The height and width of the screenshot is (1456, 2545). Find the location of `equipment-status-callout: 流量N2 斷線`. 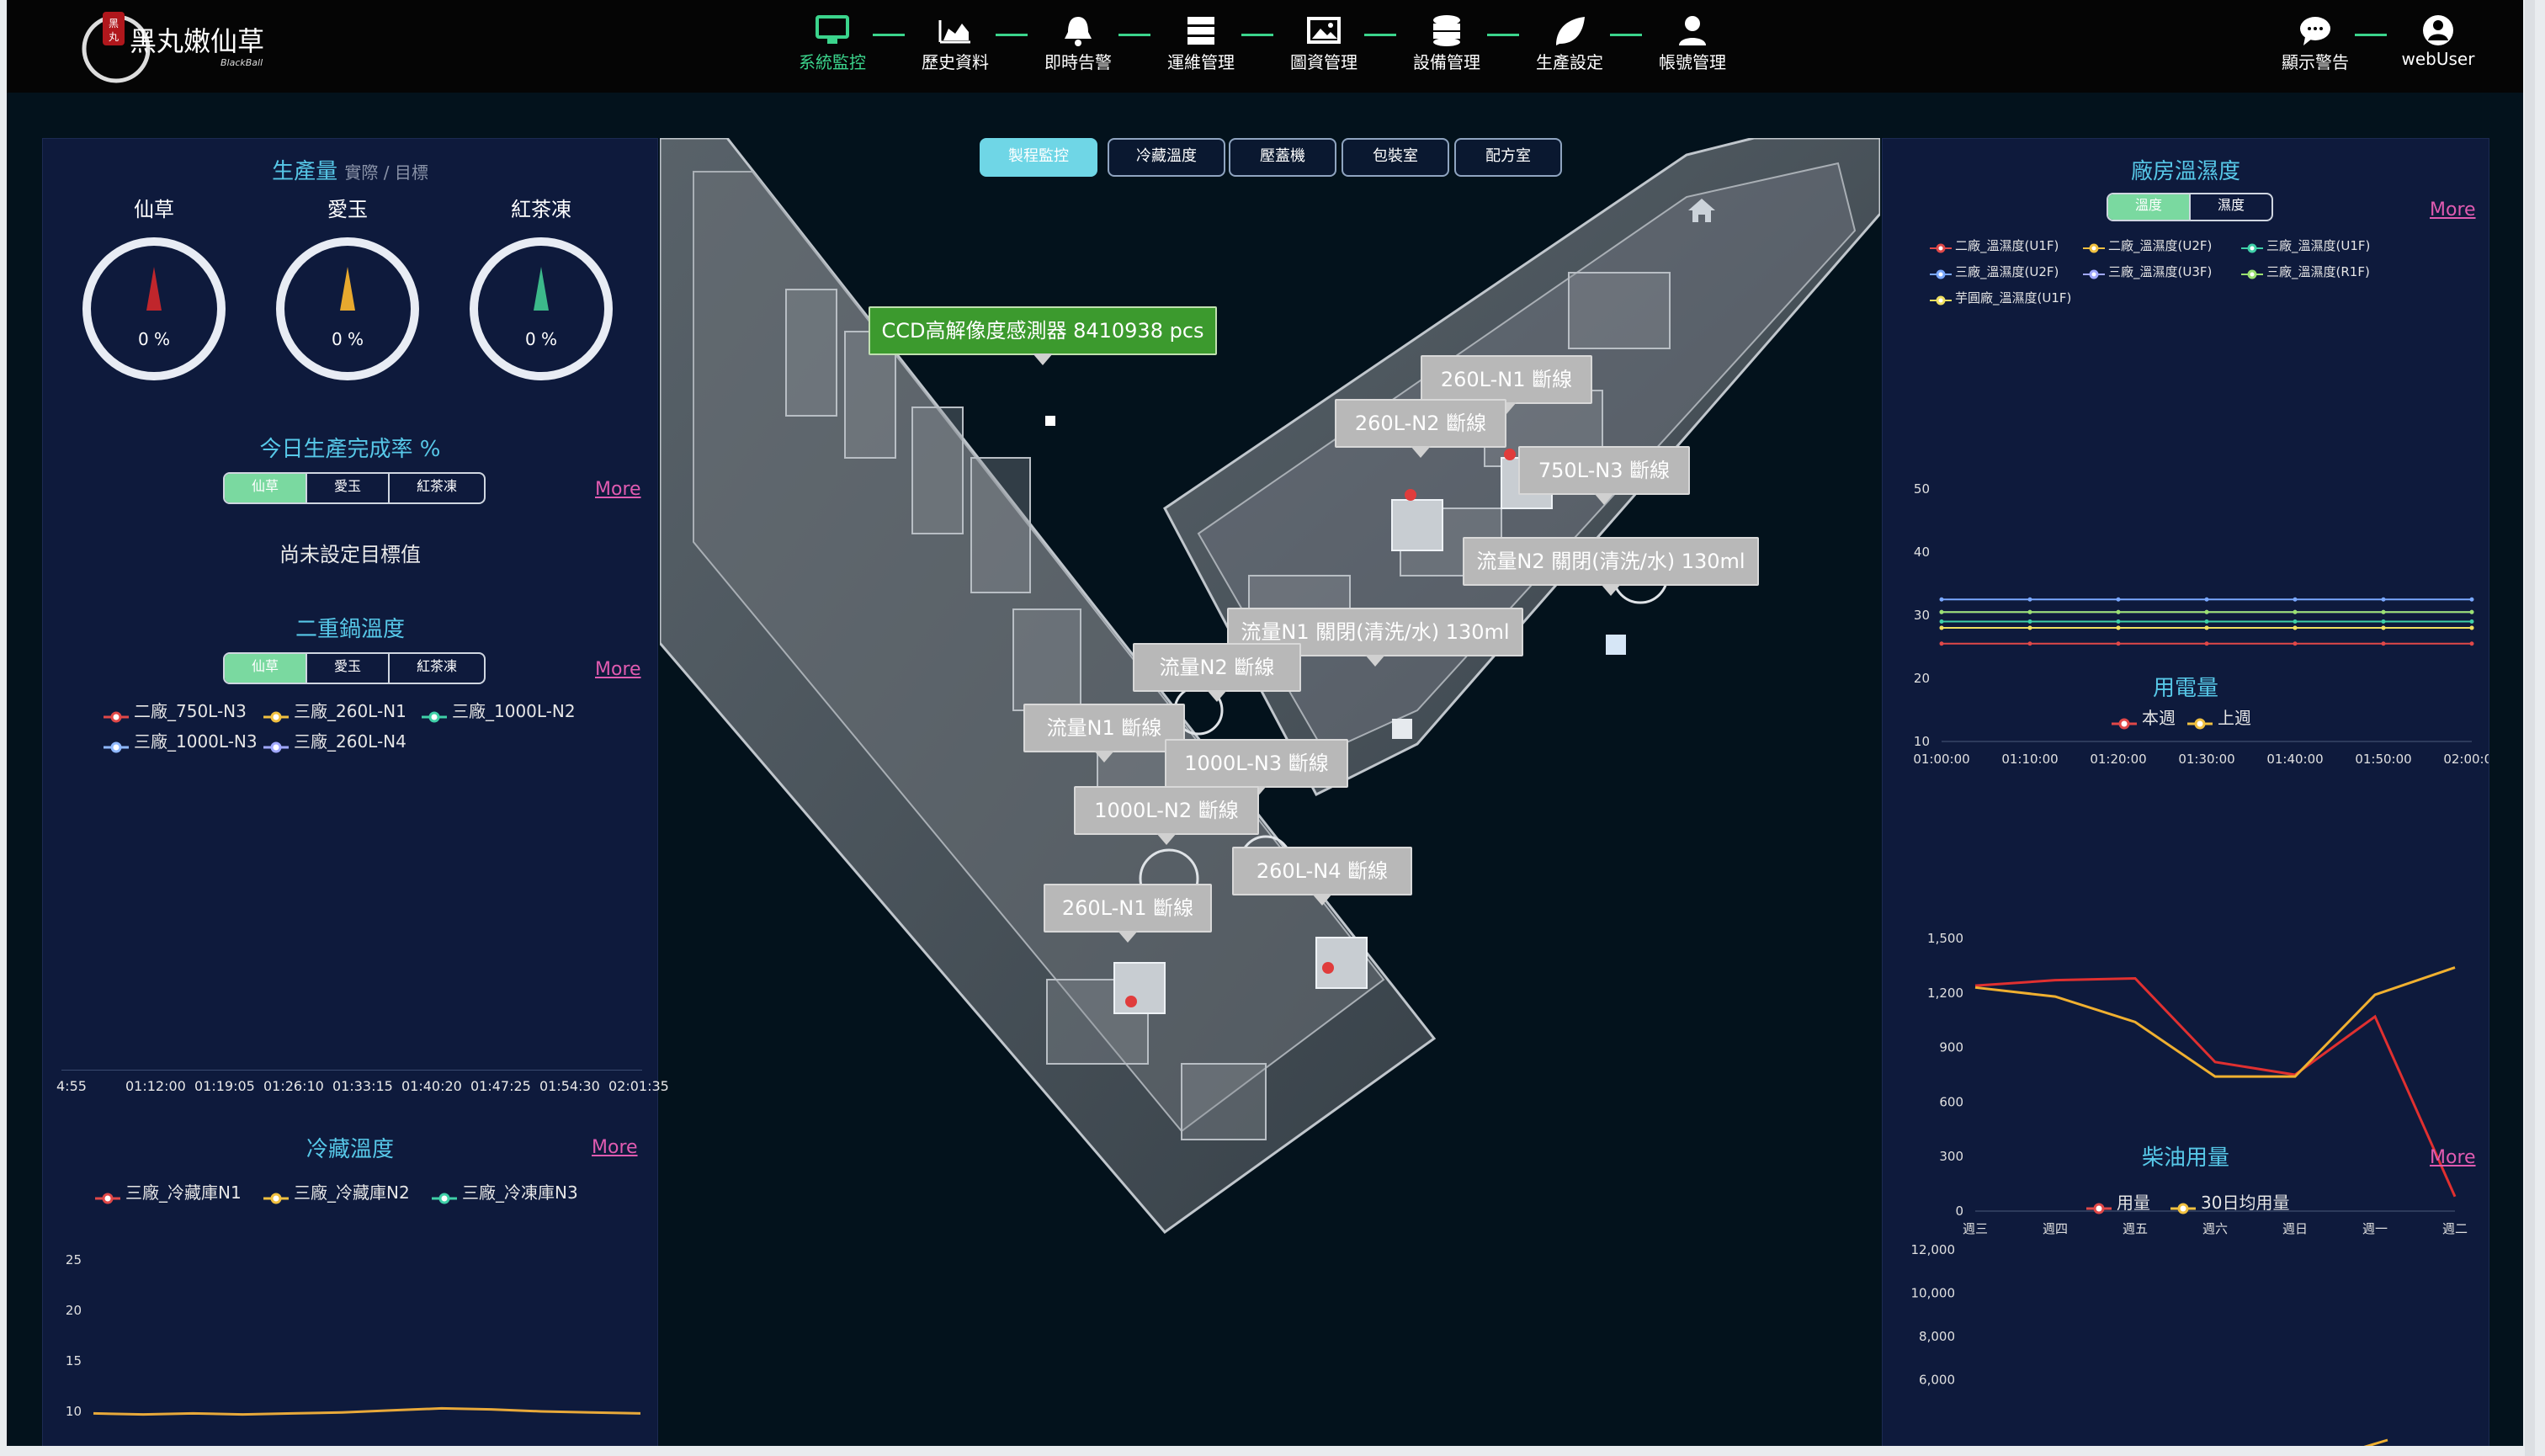

equipment-status-callout: 流量N2 斷線 is located at coordinates (1217, 672).